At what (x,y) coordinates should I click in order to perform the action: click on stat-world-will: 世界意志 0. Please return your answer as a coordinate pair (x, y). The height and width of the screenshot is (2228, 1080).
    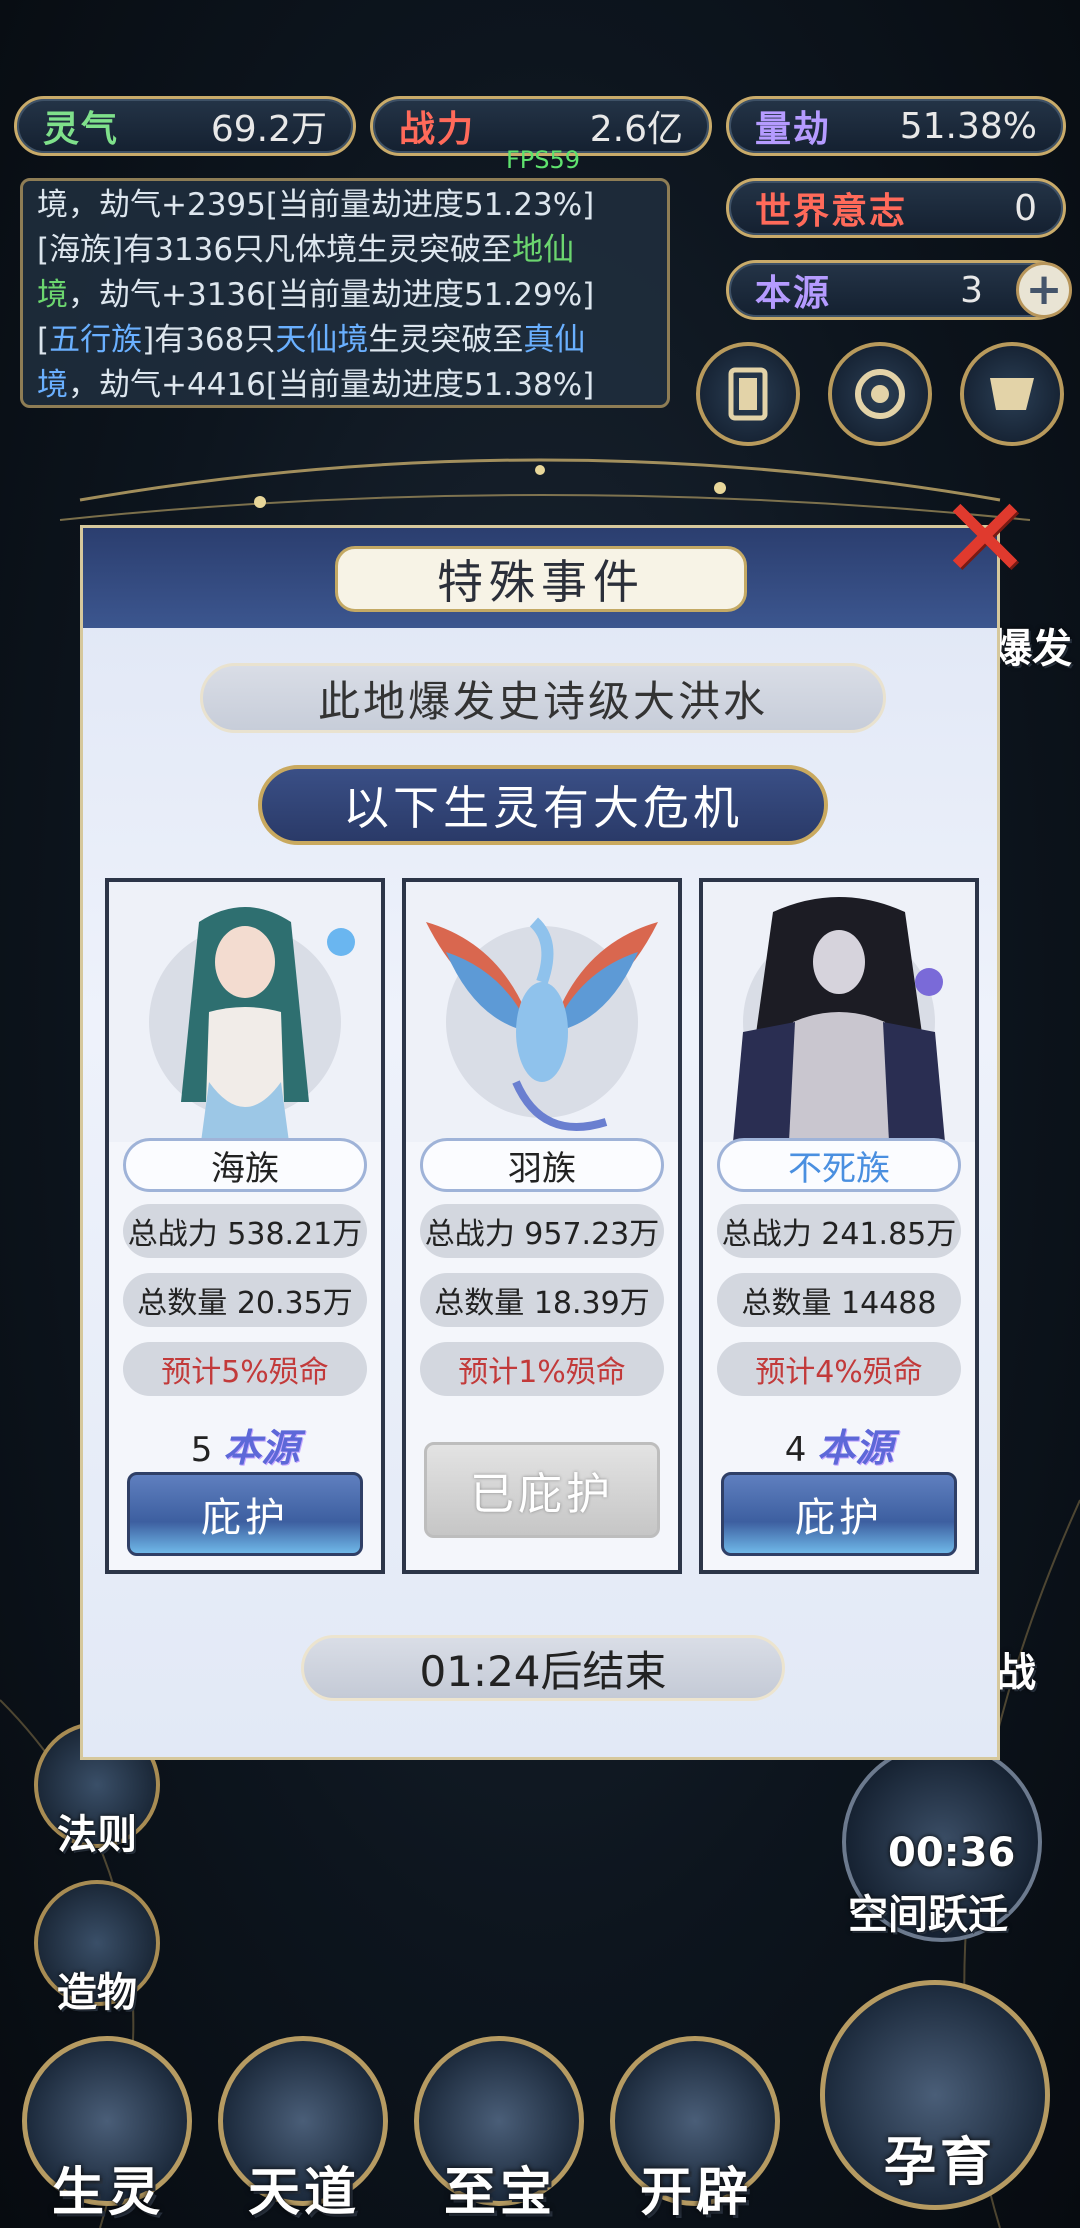
    Looking at the image, I should click on (896, 208).